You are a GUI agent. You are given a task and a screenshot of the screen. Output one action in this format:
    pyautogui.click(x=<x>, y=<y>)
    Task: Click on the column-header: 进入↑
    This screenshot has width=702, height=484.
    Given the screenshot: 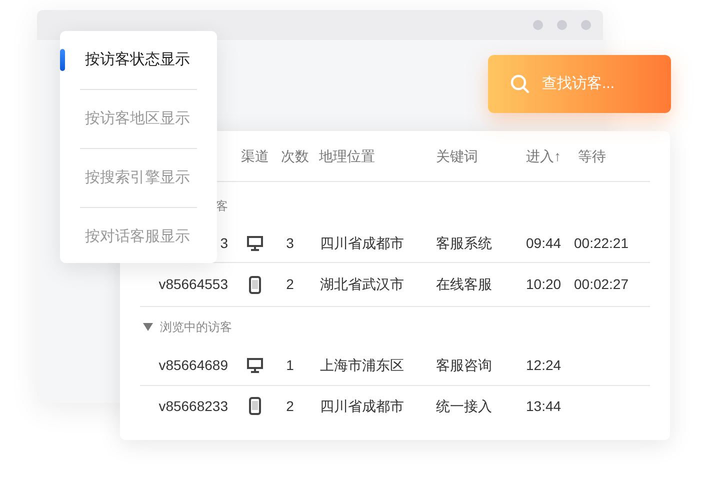 What is the action you would take?
    pyautogui.click(x=552, y=156)
    